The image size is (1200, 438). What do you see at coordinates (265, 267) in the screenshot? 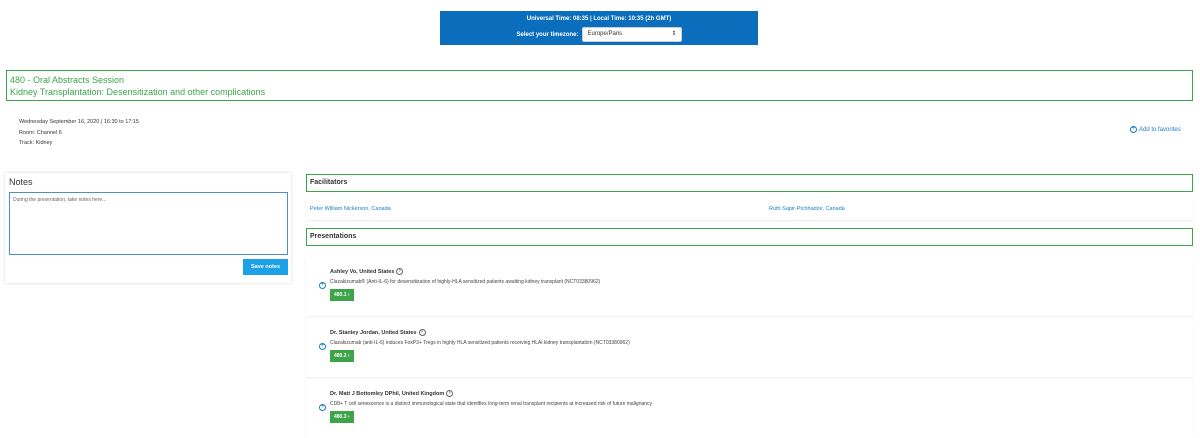
I see `save-notes-button: Save notes` at bounding box center [265, 267].